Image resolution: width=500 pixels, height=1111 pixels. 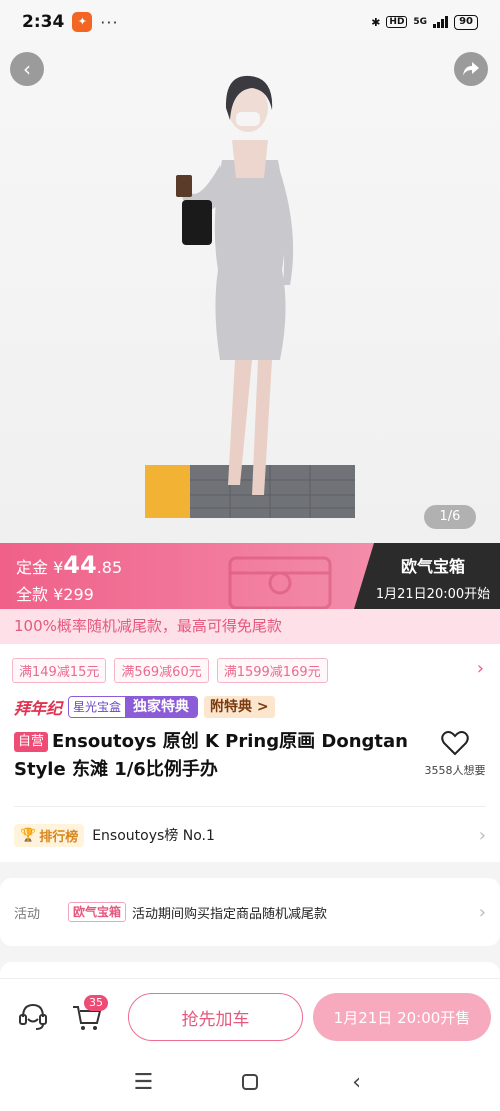 I want to click on trophy-icon: 🏆, so click(x=28, y=835).